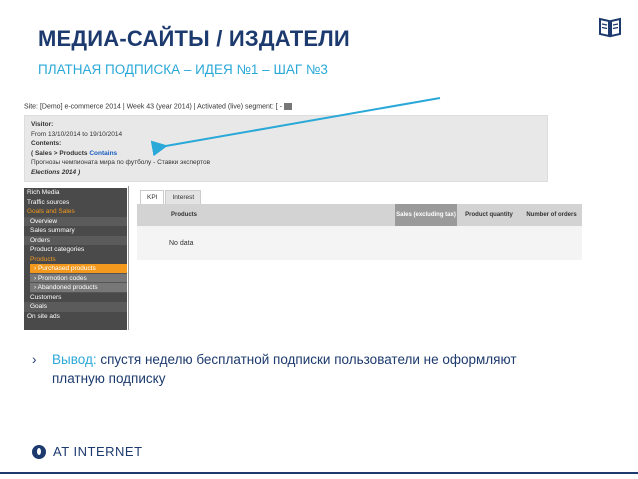 This screenshot has height=479, width=638. What do you see at coordinates (489, 215) in the screenshot?
I see `column-product-quantity: Product quantity` at bounding box center [489, 215].